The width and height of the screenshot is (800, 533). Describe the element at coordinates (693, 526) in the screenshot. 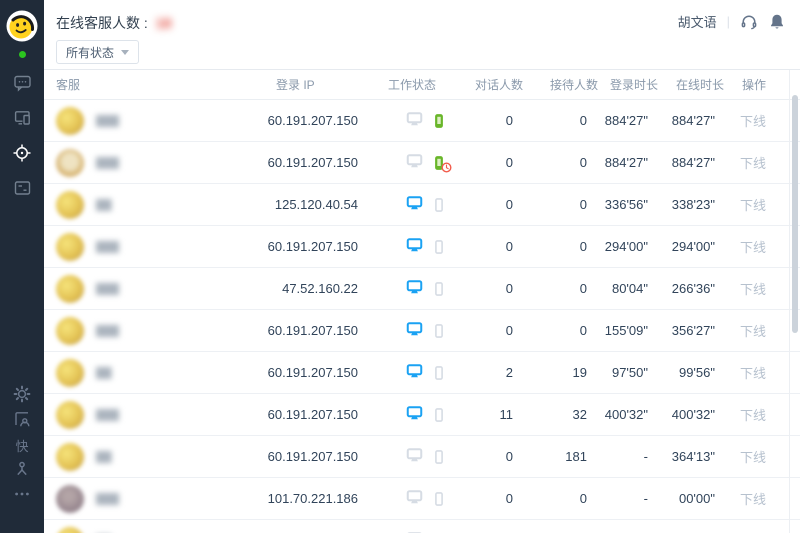

I see `online-duration-cell: 00'45"` at that location.